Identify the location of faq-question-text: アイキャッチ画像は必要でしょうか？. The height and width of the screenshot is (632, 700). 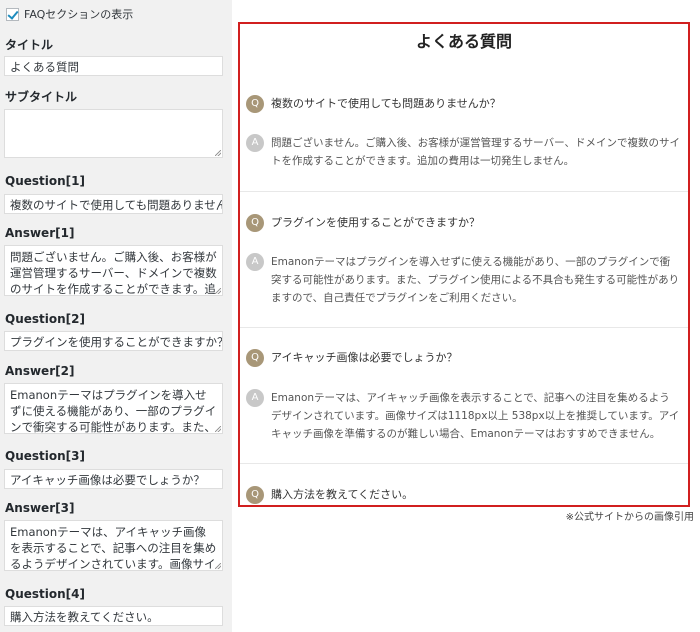
(364, 357).